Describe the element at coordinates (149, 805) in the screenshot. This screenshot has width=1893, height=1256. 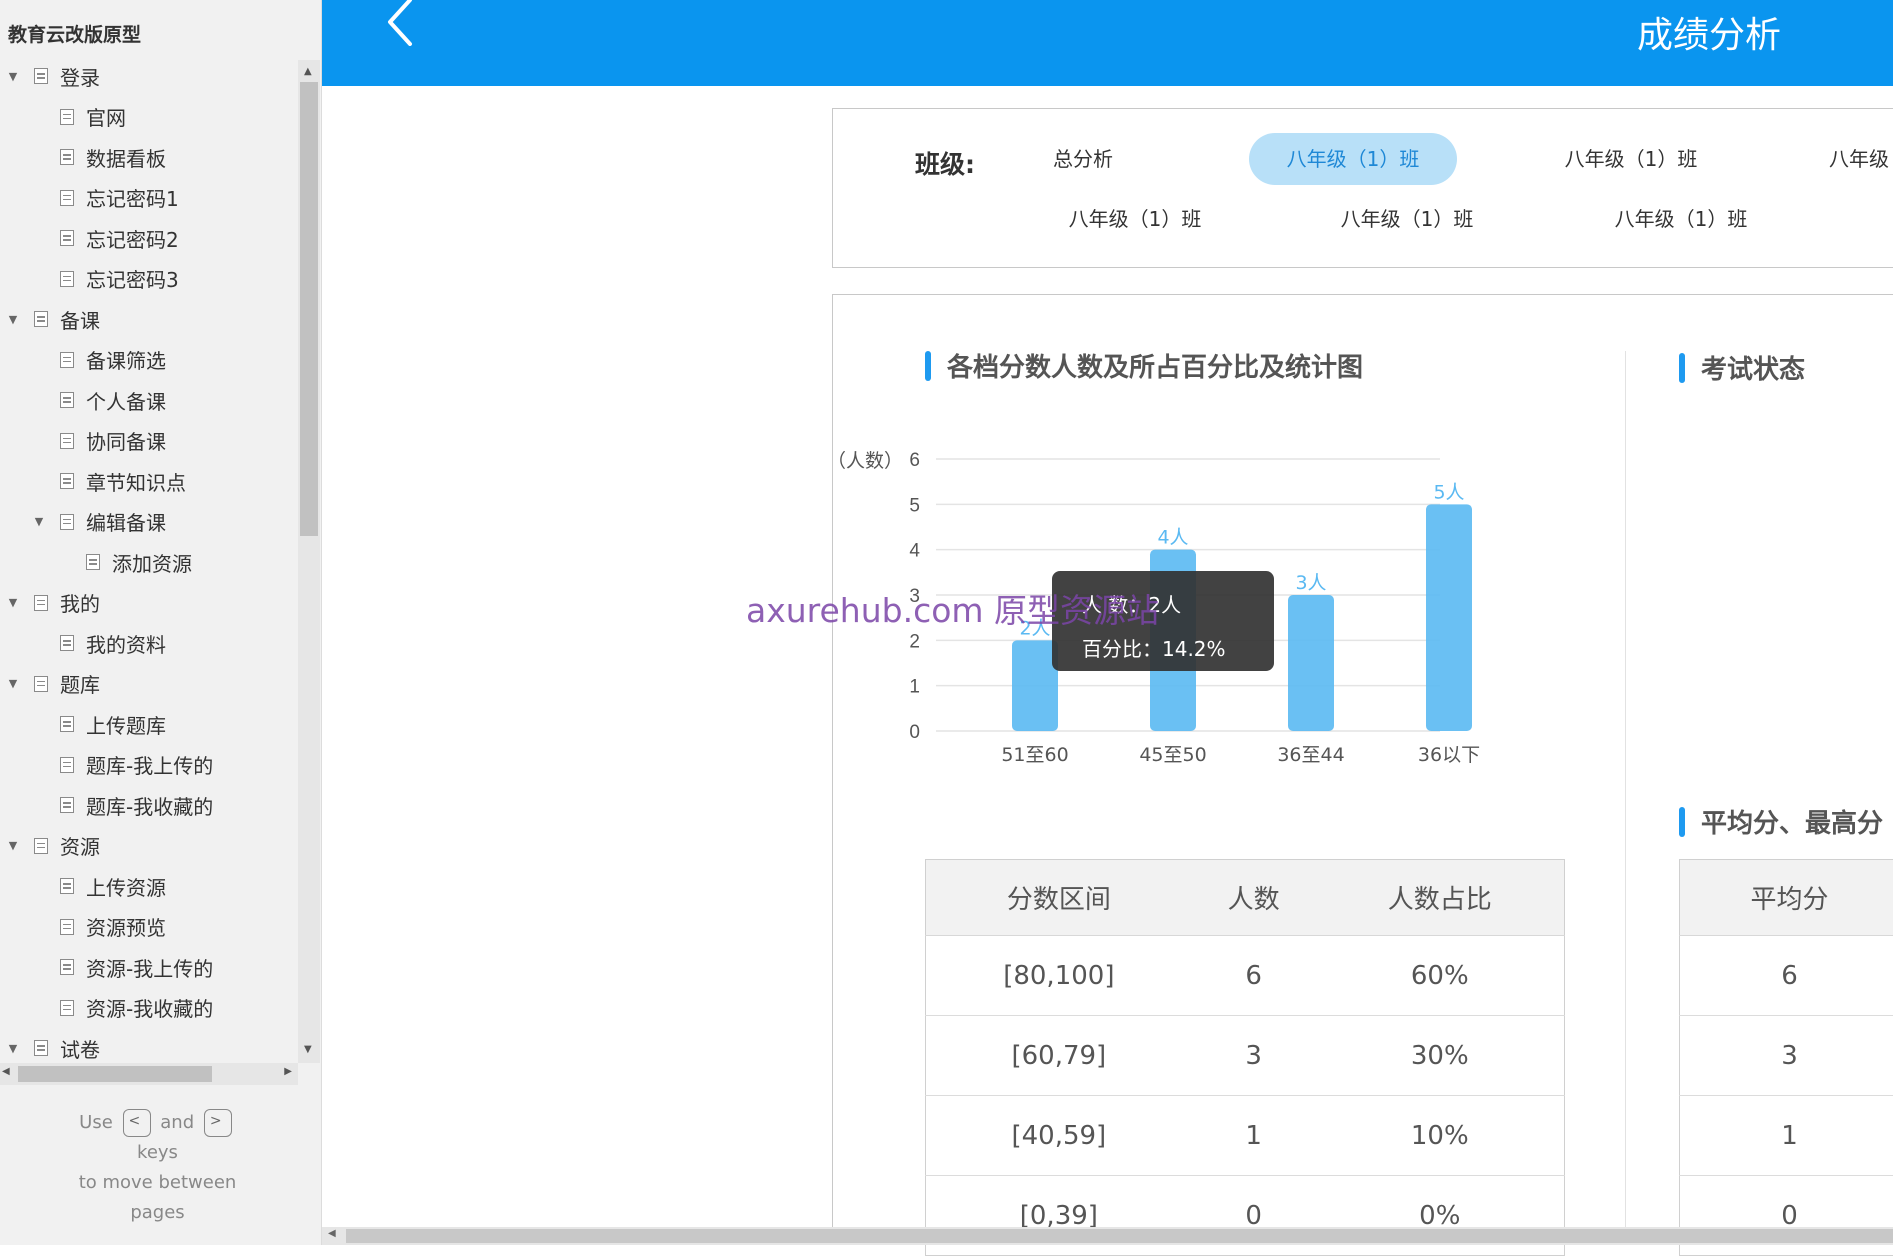
I see `tree-item-label: 题库-我收藏的` at that location.